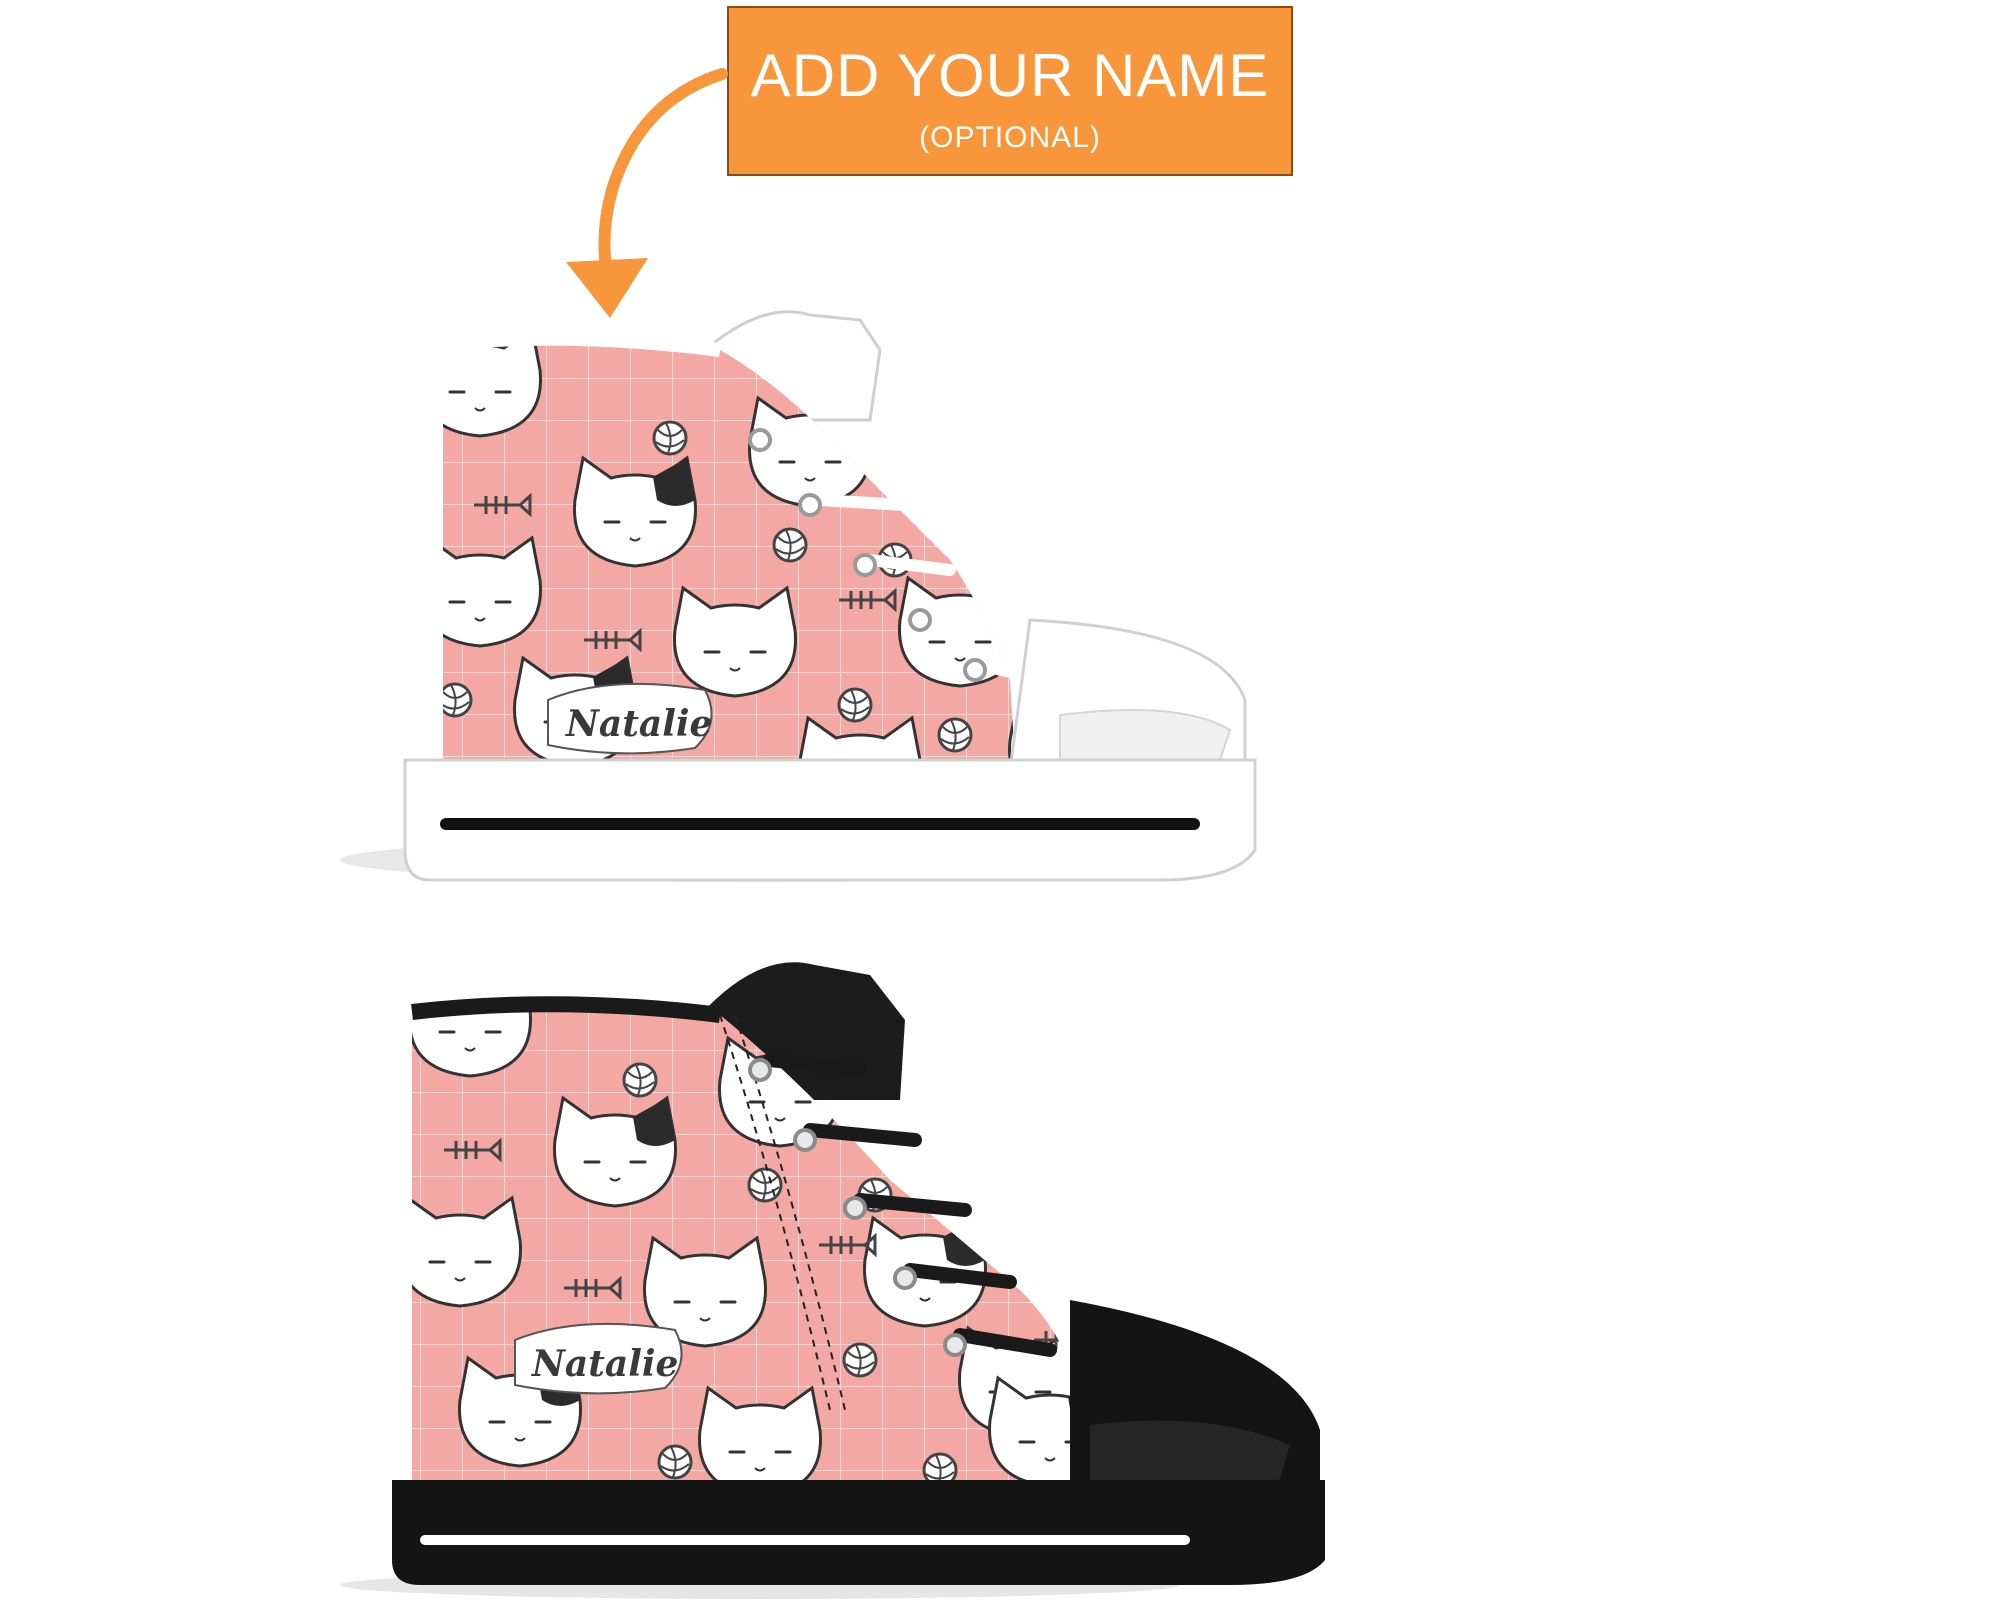 Image resolution: width=2000 pixels, height=1600 pixels. I want to click on name-badge-black-shoe: Natalie, so click(598, 1358).